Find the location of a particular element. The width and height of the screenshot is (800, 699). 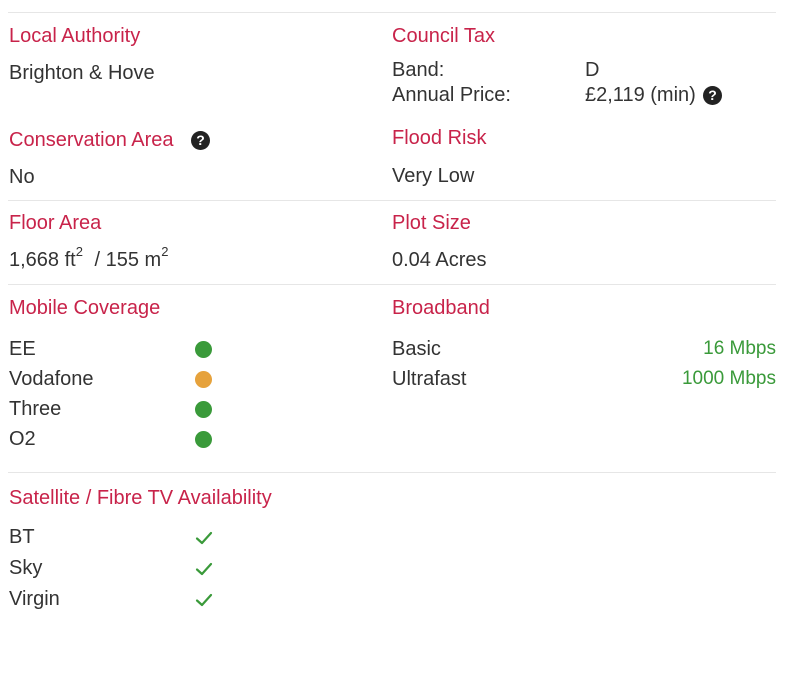

council-tax-band-label: Band: is located at coordinates (418, 70).